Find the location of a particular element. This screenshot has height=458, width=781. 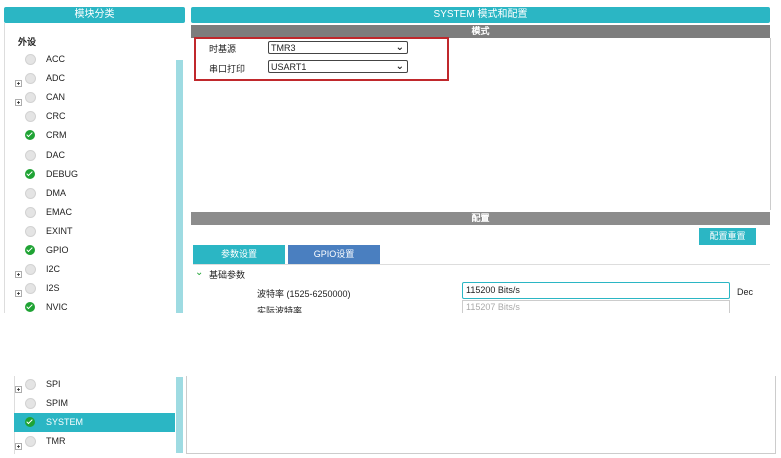

timebase-select: TMR3 ⌄ is located at coordinates (338, 47).